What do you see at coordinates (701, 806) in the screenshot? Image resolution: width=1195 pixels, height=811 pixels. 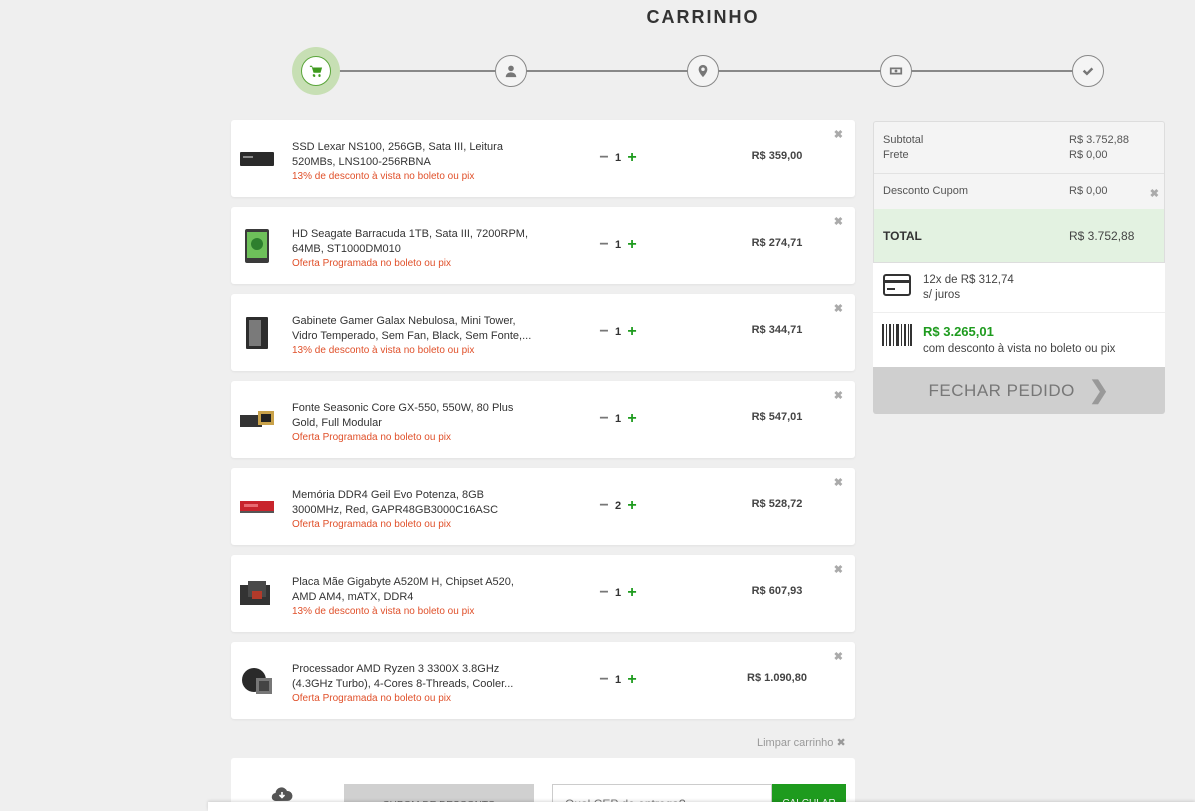 I see `bottom-bar` at bounding box center [701, 806].